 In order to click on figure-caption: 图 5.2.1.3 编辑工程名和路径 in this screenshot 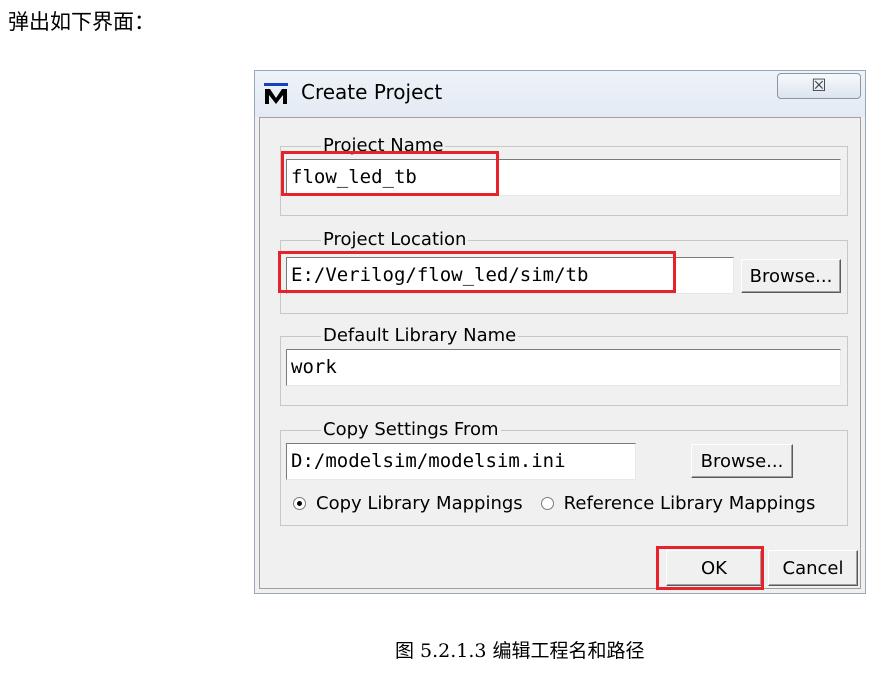, I will do `click(520, 651)`.